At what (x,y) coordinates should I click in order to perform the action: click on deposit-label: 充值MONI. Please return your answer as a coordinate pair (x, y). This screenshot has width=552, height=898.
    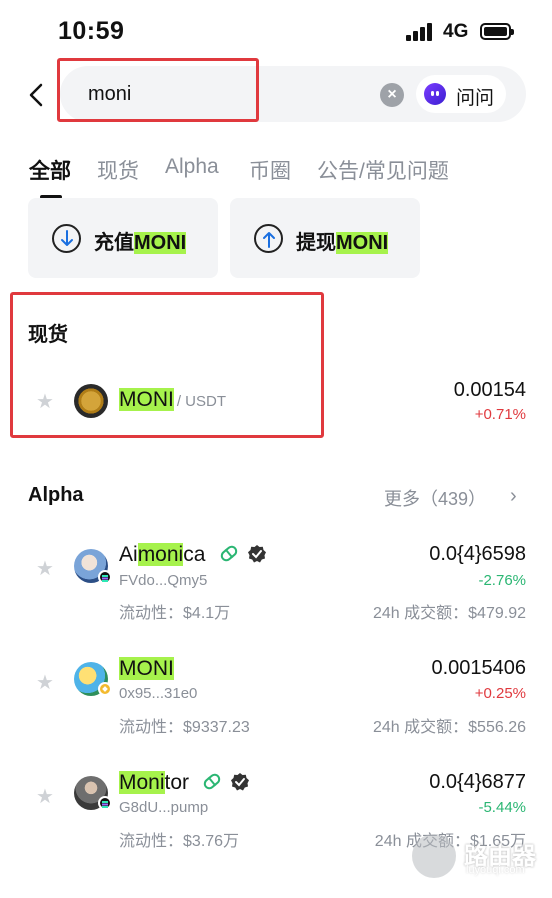
    Looking at the image, I should click on (140, 240).